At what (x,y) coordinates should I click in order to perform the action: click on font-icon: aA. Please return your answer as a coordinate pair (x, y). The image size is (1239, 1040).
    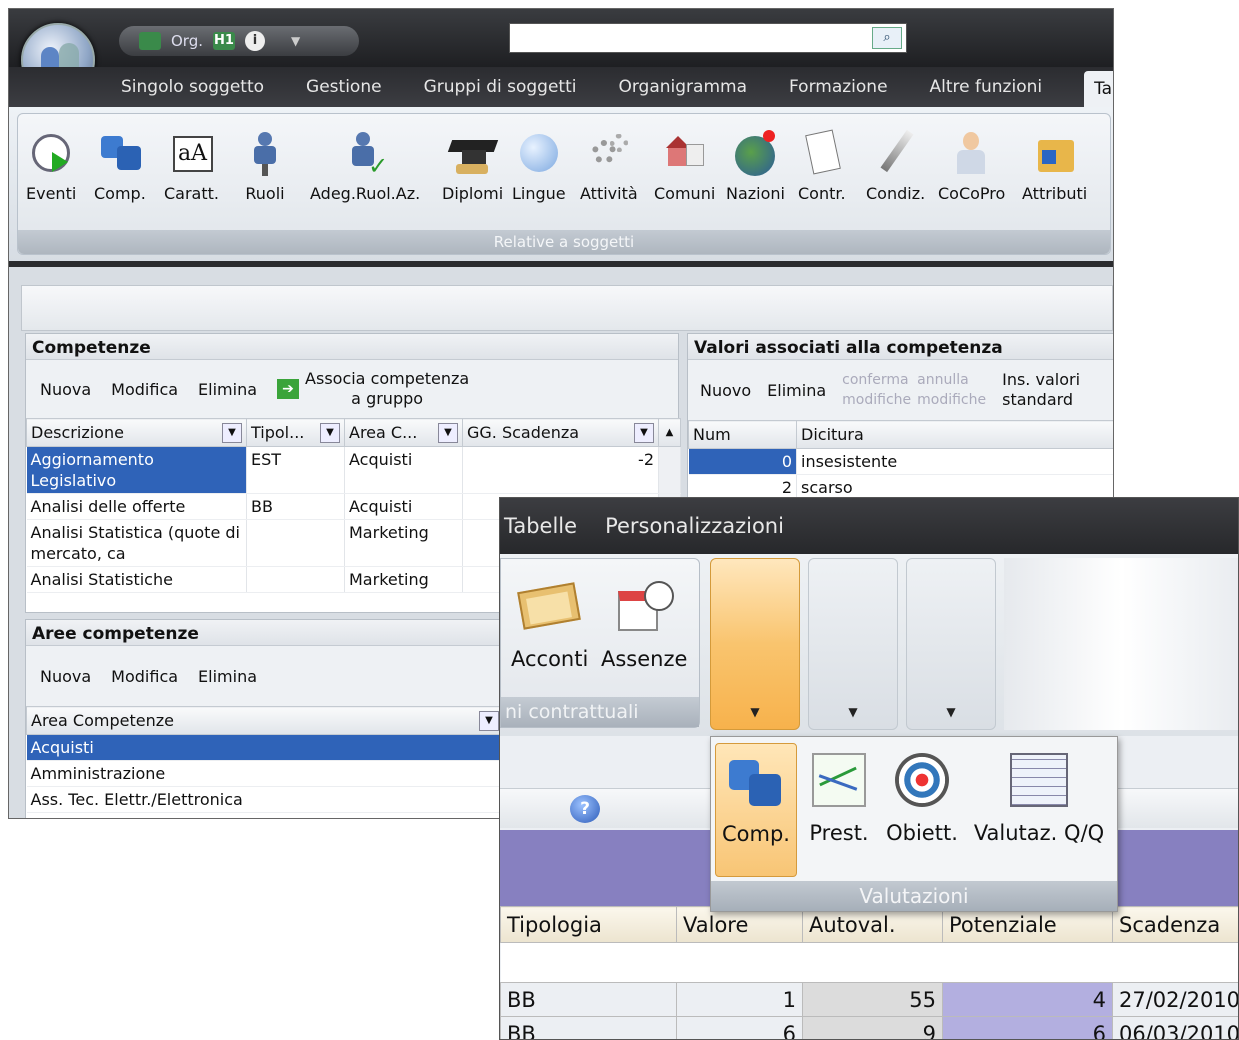
    Looking at the image, I should click on (192, 152).